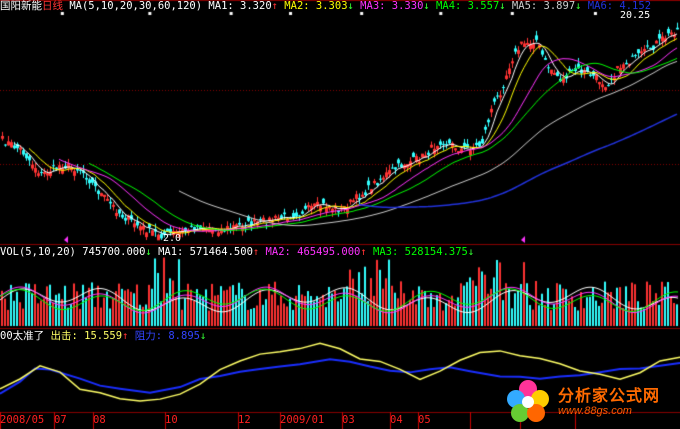 This screenshot has width=680, height=429. Describe the element at coordinates (114, 252) in the screenshot. I see `vol-value: 745700.000` at that location.